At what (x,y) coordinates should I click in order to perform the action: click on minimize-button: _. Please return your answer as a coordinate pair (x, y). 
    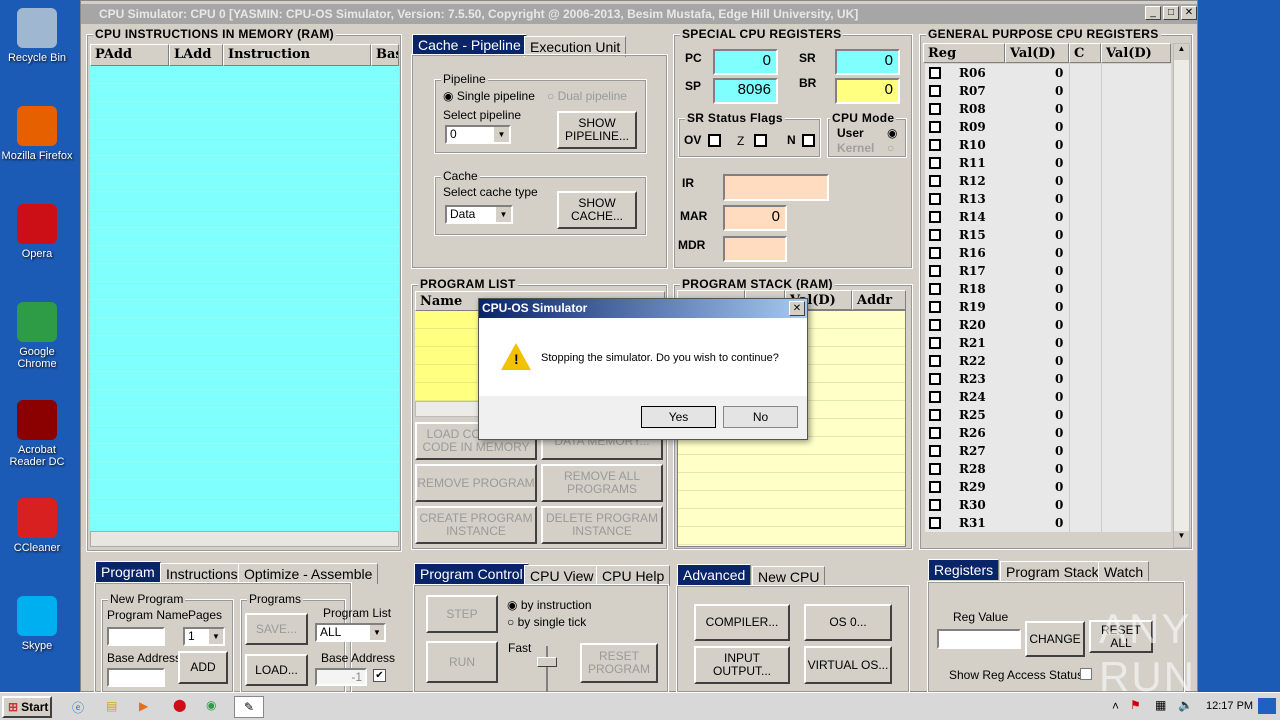
    Looking at the image, I should click on (1153, 13).